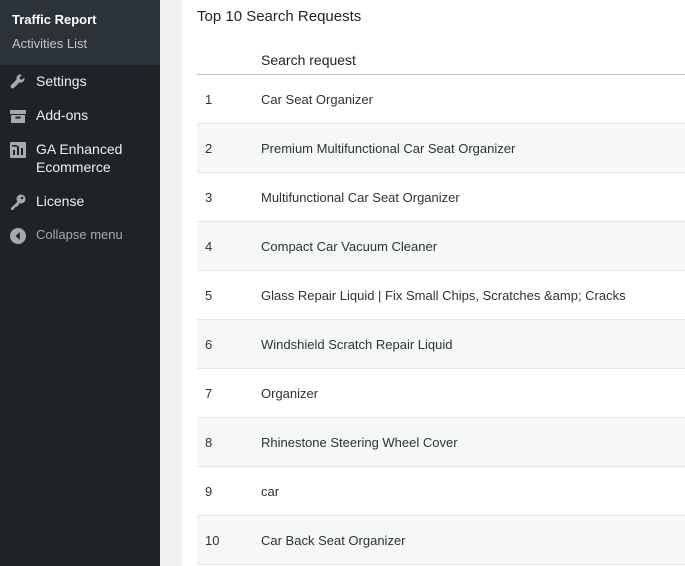 The height and width of the screenshot is (566, 685). Describe the element at coordinates (212, 540) in the screenshot. I see `row-number: 10` at that location.